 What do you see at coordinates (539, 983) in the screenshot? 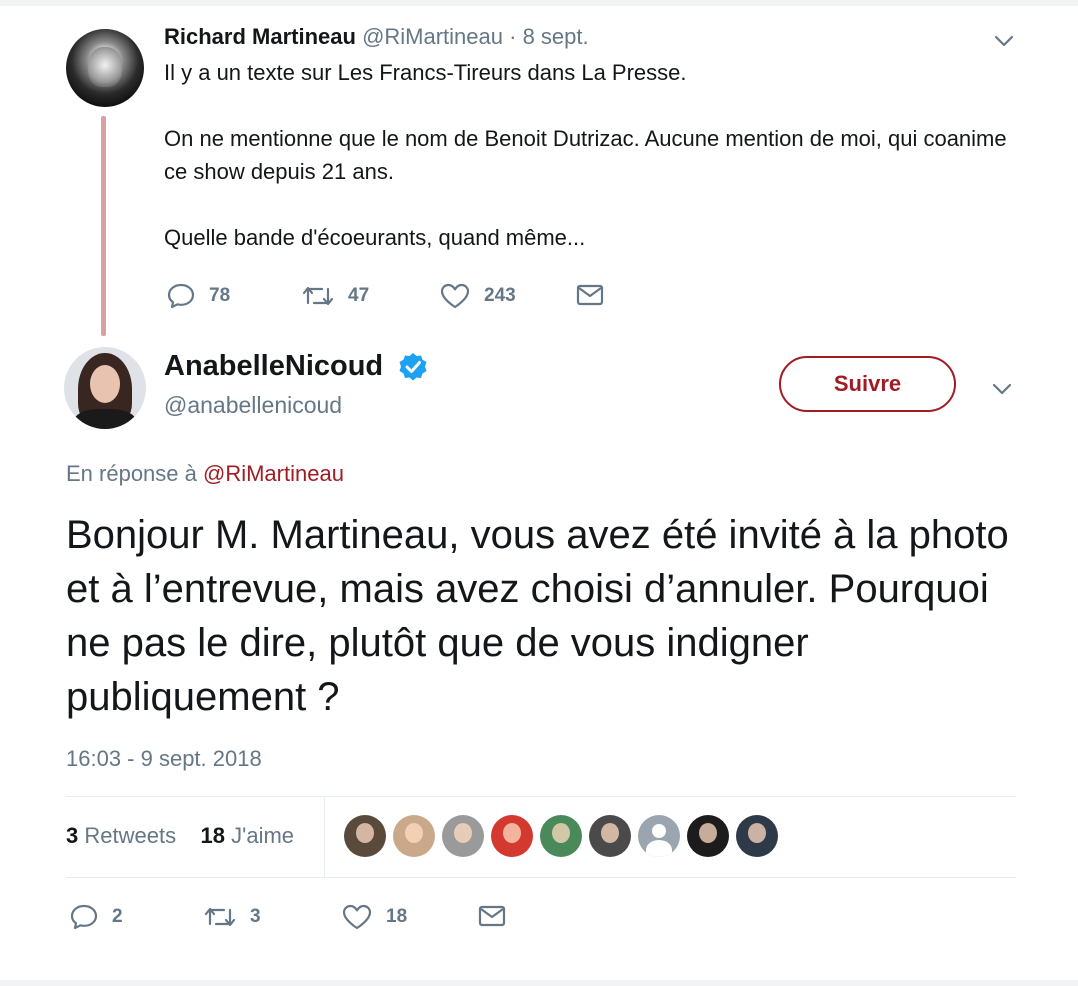
I see `bottom-border` at bounding box center [539, 983].